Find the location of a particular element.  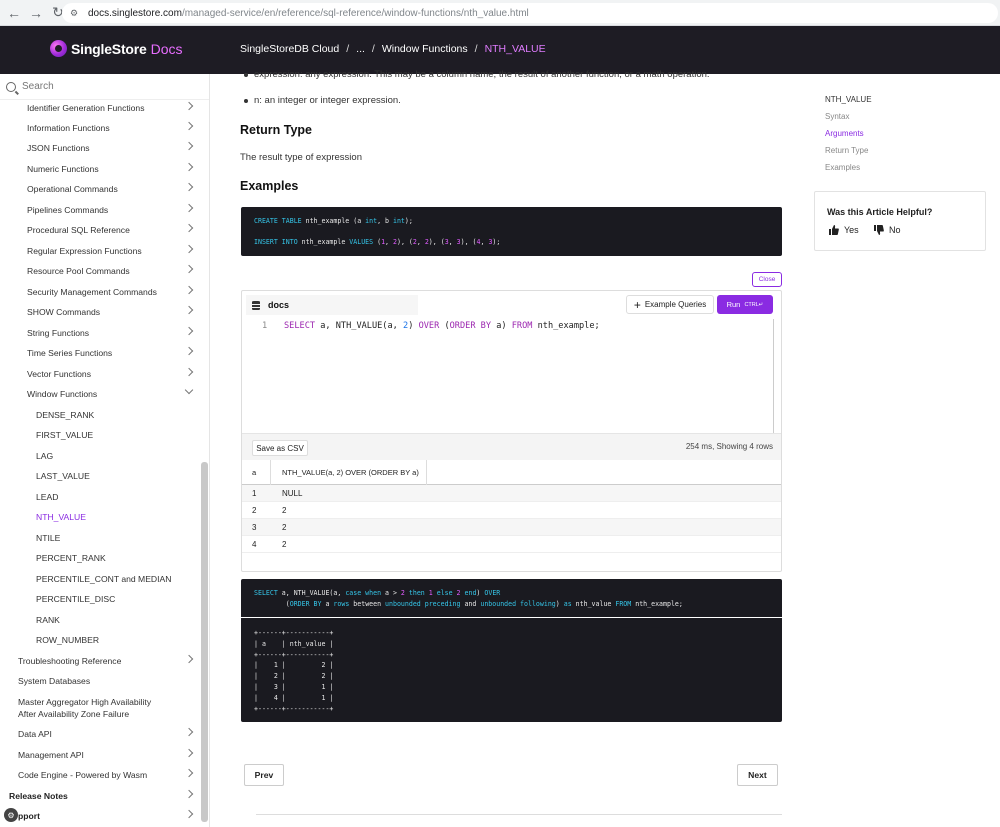

column-header: a is located at coordinates (254, 472).